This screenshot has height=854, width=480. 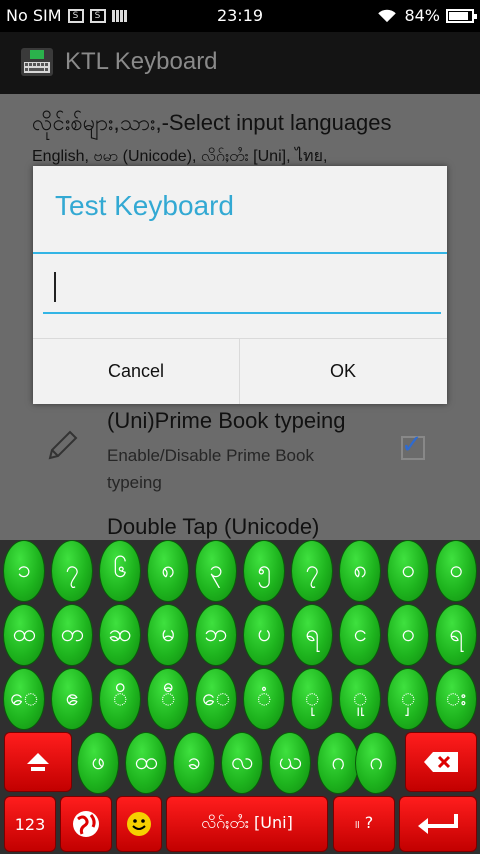 I want to click on backspace-key, so click(x=441, y=762).